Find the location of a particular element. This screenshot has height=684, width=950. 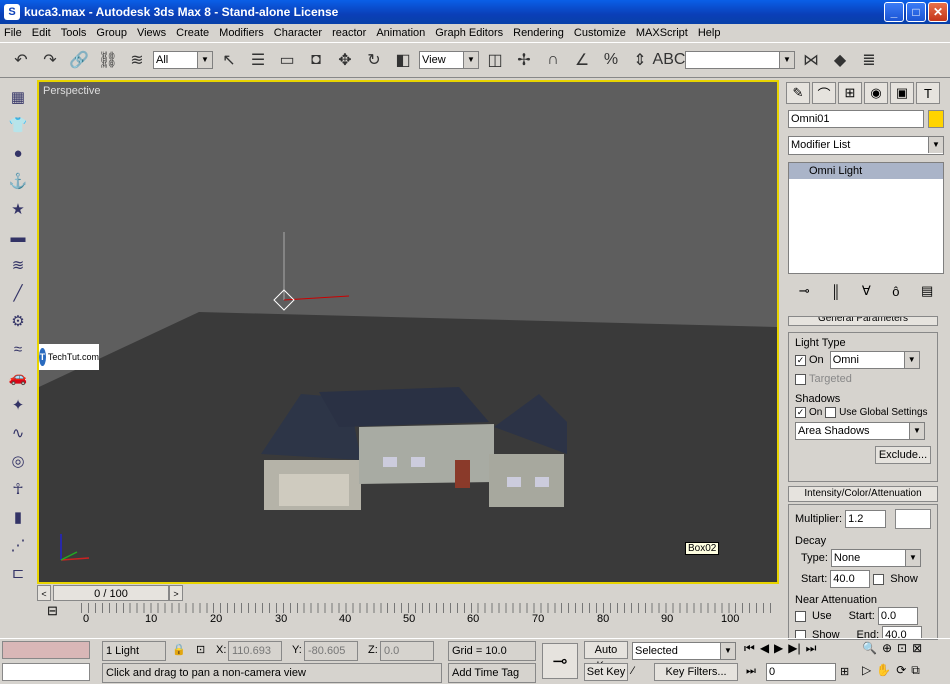

snap-toggle-icon: ∩ is located at coordinates (553, 60).